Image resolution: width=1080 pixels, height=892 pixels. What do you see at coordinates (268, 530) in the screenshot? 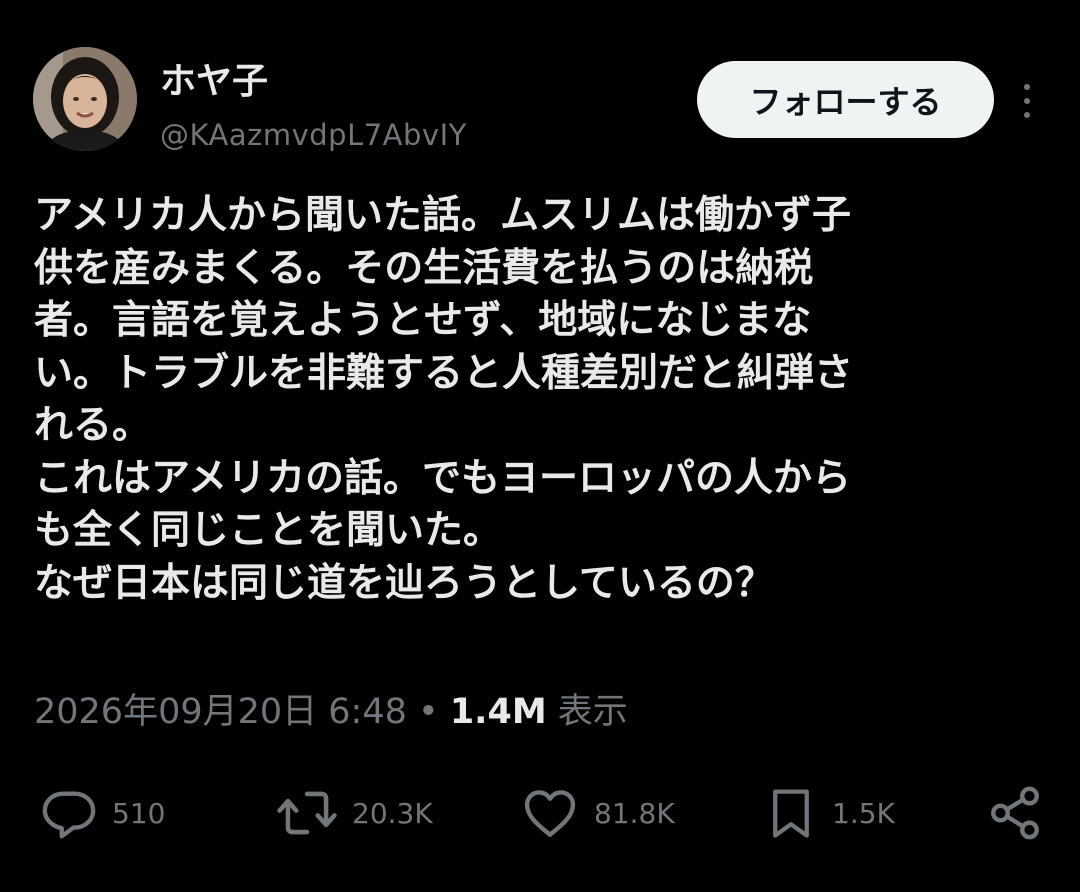
I see `tweet-line: も全く同じことを聞いた。` at bounding box center [268, 530].